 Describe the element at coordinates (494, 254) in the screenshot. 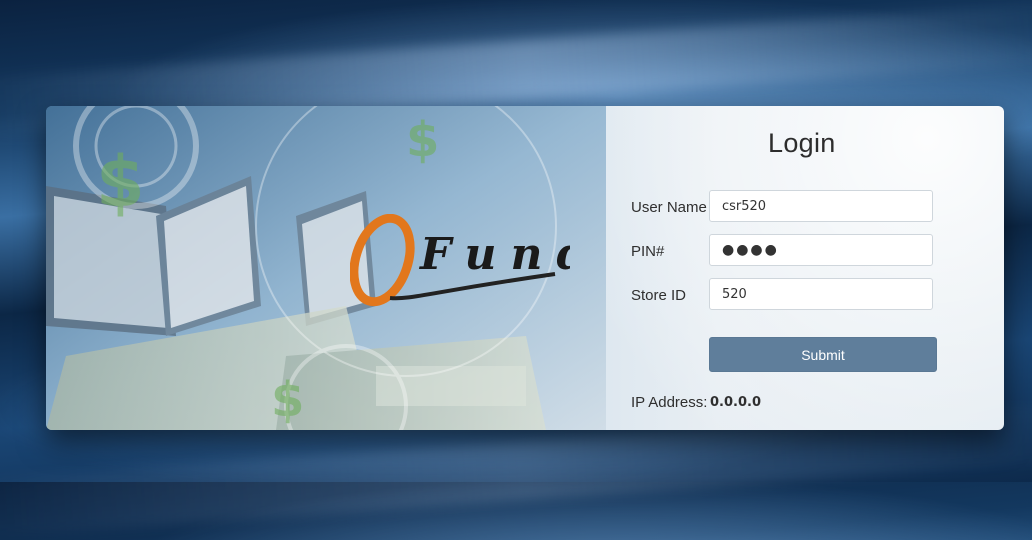

I see `logo-wordmark: Fund` at that location.